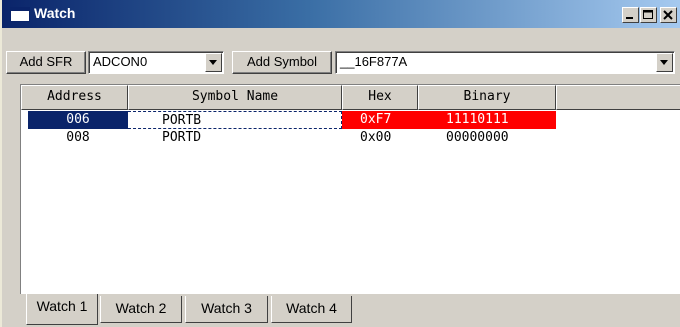  Describe the element at coordinates (630, 15) in the screenshot. I see `minimize-button` at that location.